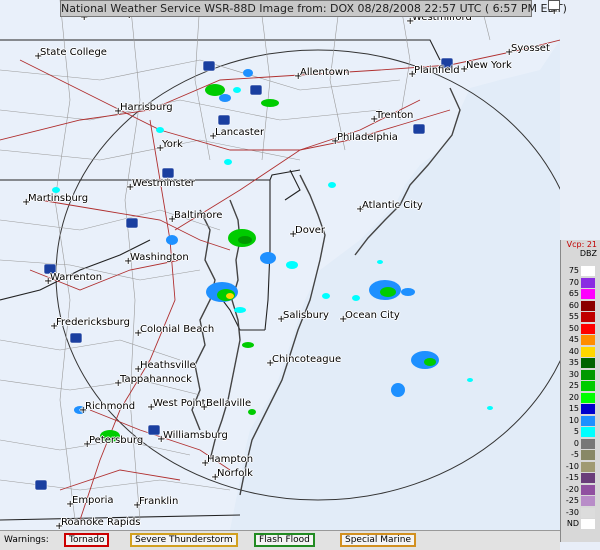 The image size is (600, 550). I want to click on legend-row: 70, so click(580, 282).